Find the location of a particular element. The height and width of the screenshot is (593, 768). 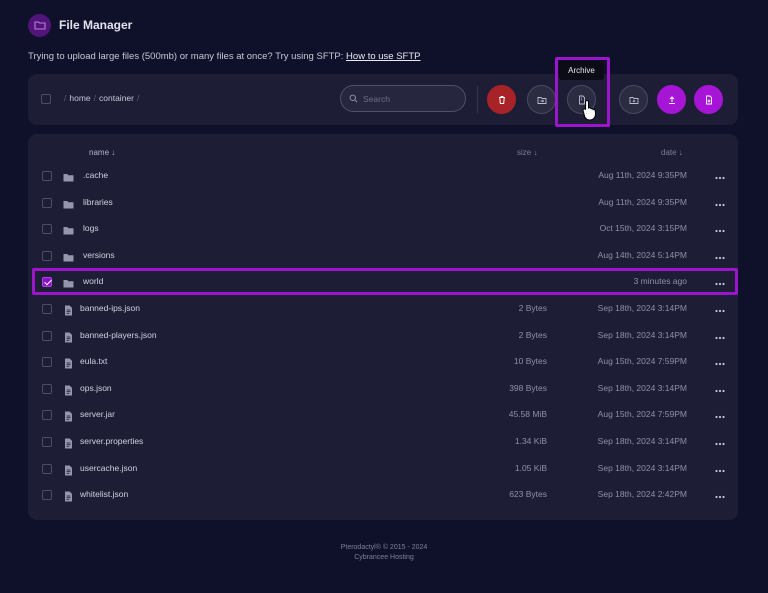

file-date: Aug 15th, 2024 7:59PM is located at coordinates (642, 414).